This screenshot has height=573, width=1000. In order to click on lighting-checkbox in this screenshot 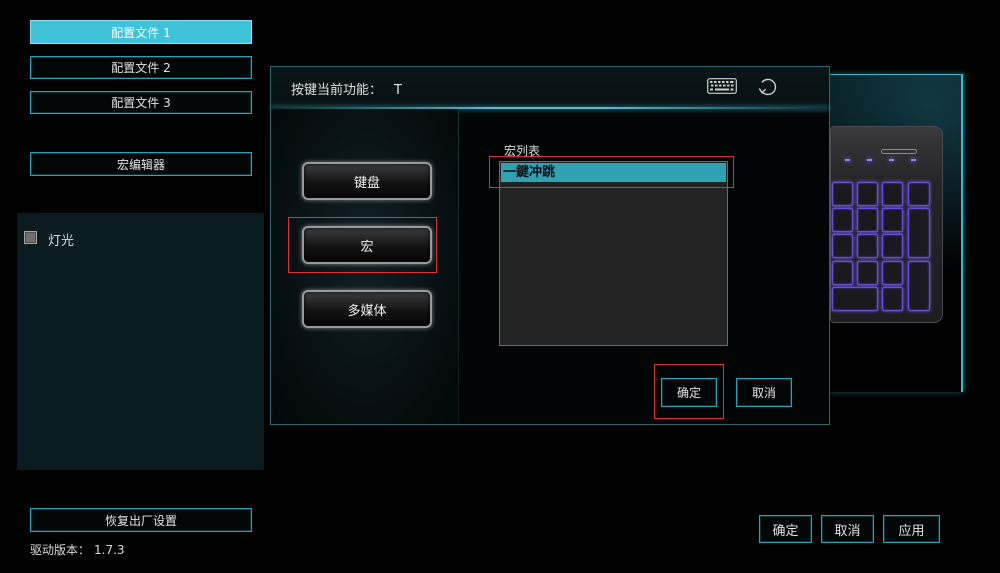, I will do `click(30, 237)`.